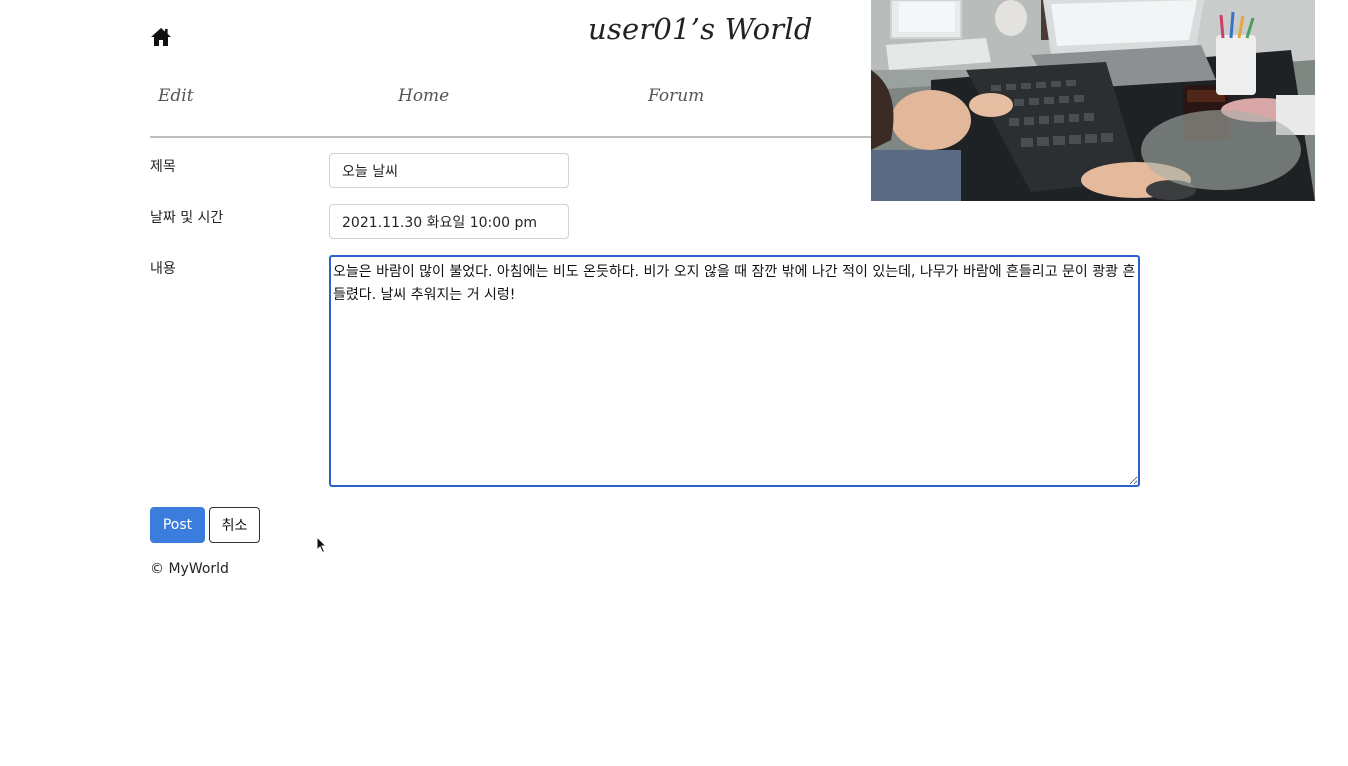 The height and width of the screenshot is (766, 1348). Describe the element at coordinates (449, 170) in the screenshot. I see `title-input` at that location.